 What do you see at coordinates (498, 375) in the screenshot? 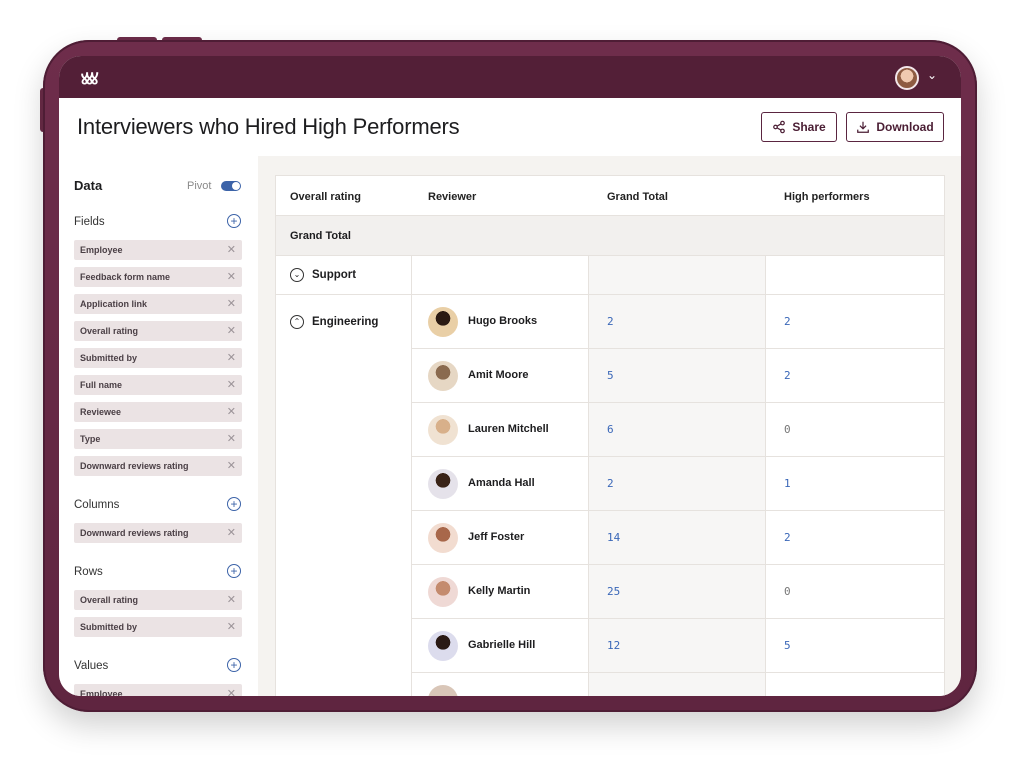
I see `reviewer-name: Amit Moore` at bounding box center [498, 375].